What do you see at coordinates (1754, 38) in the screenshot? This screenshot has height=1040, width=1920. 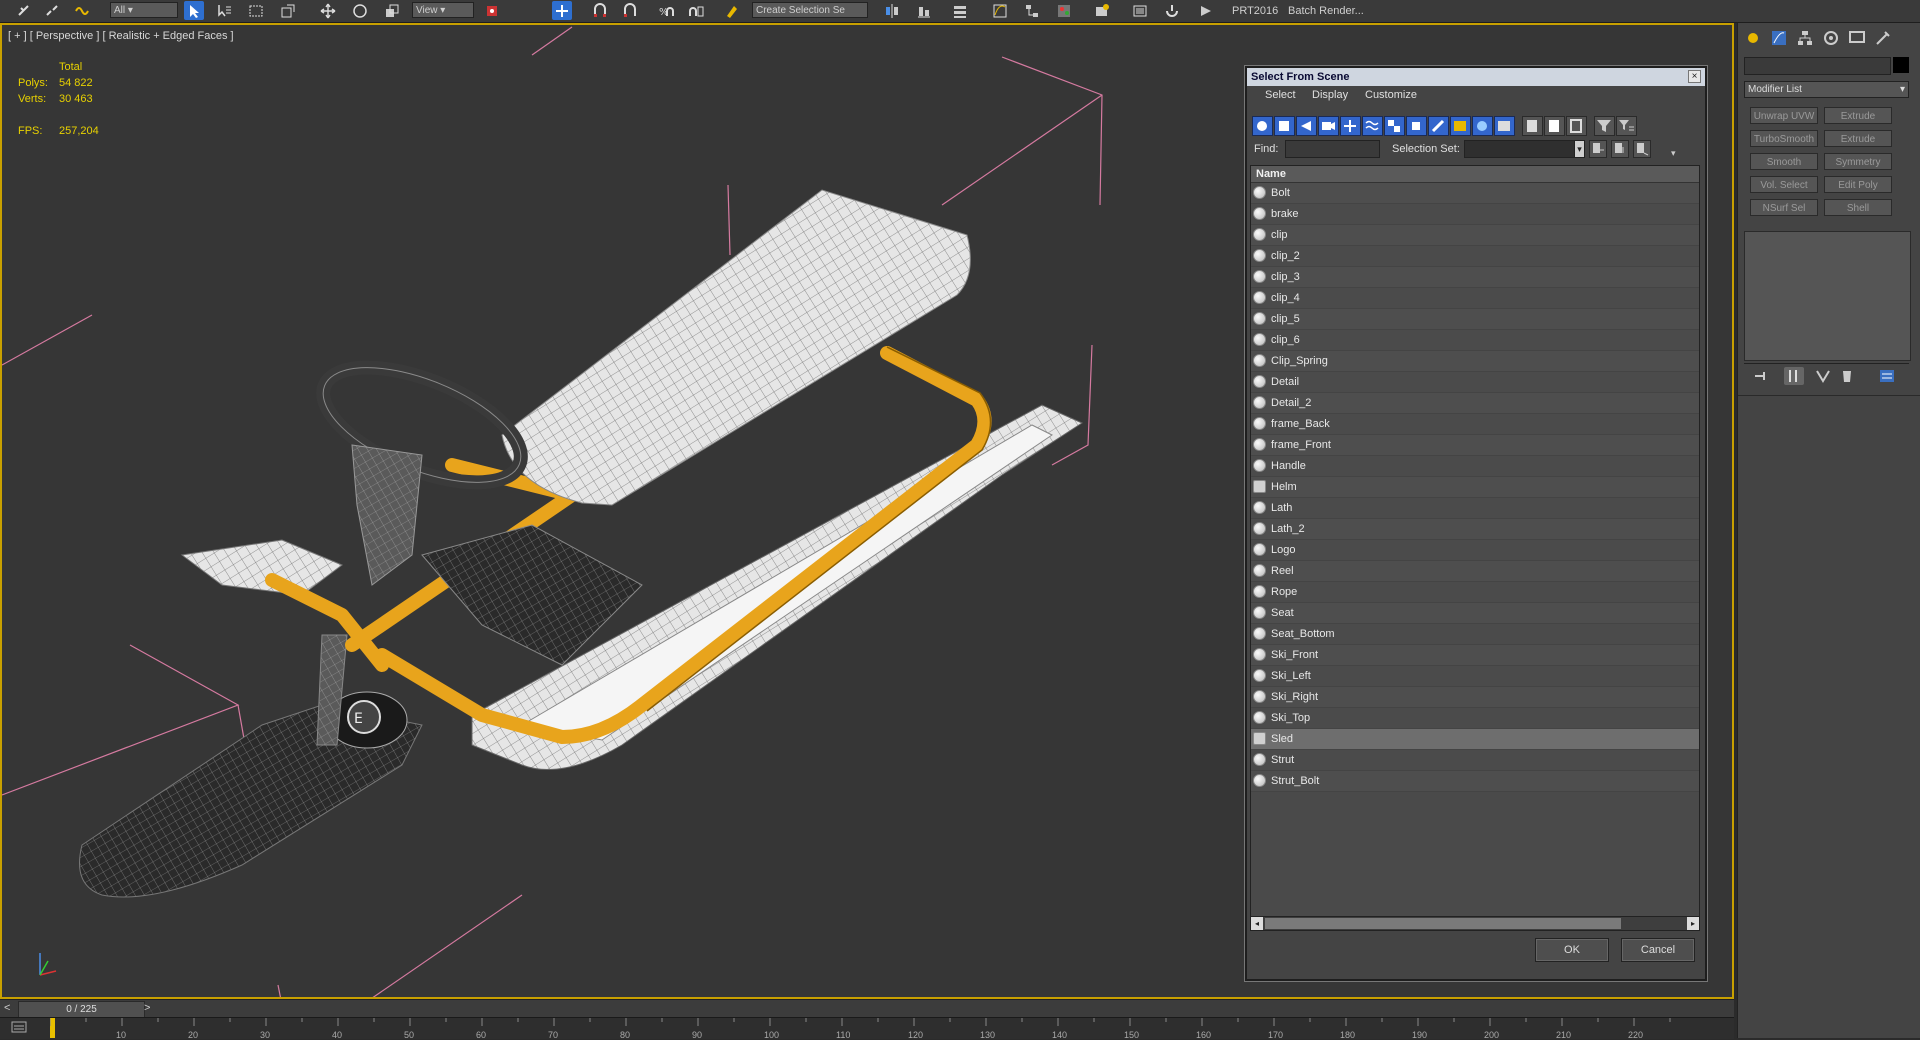 I see `create-tab-icon` at bounding box center [1754, 38].